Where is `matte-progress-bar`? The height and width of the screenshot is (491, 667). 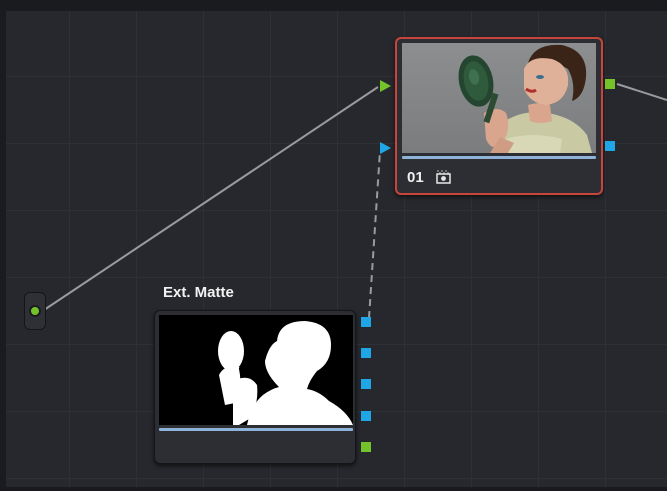 matte-progress-bar is located at coordinates (256, 429).